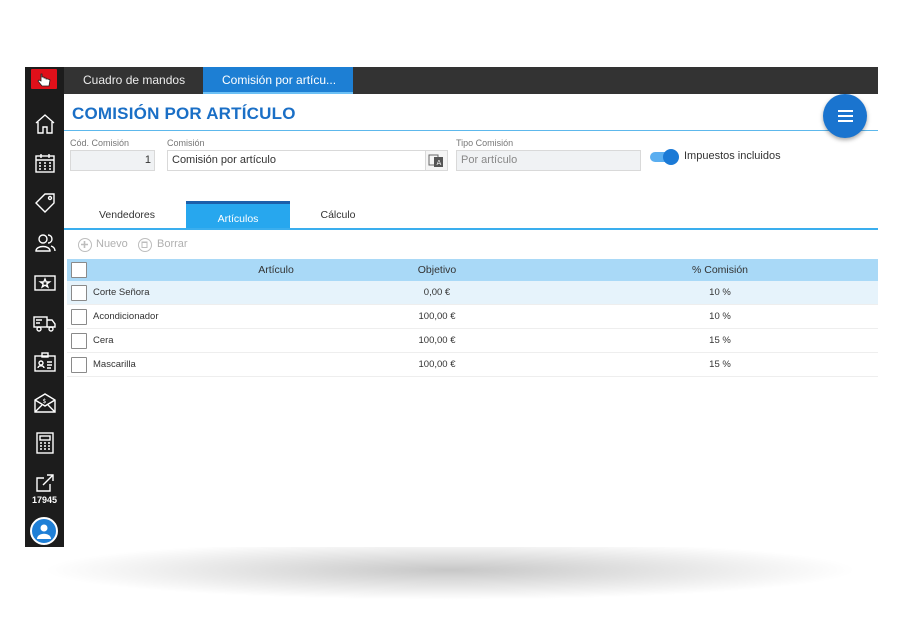 The image size is (900, 631). I want to click on code-field: 1, so click(112, 160).